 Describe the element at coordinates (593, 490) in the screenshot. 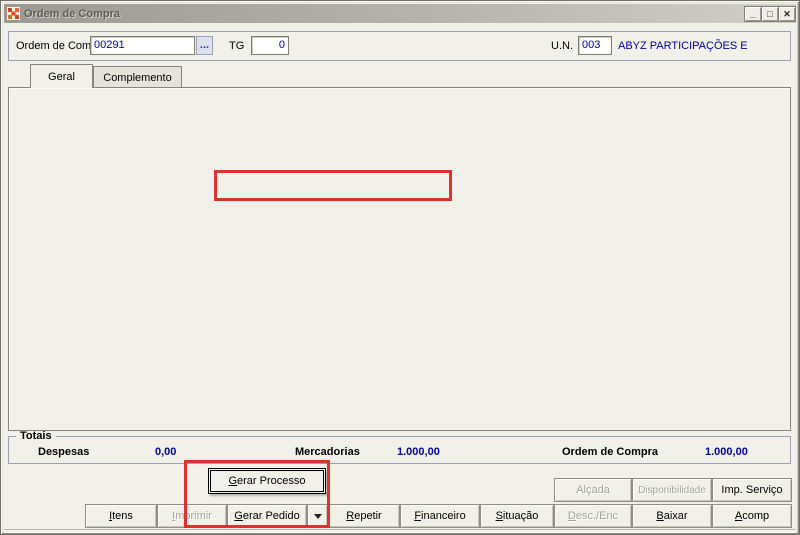

I see `alcada-button: Alçada` at that location.